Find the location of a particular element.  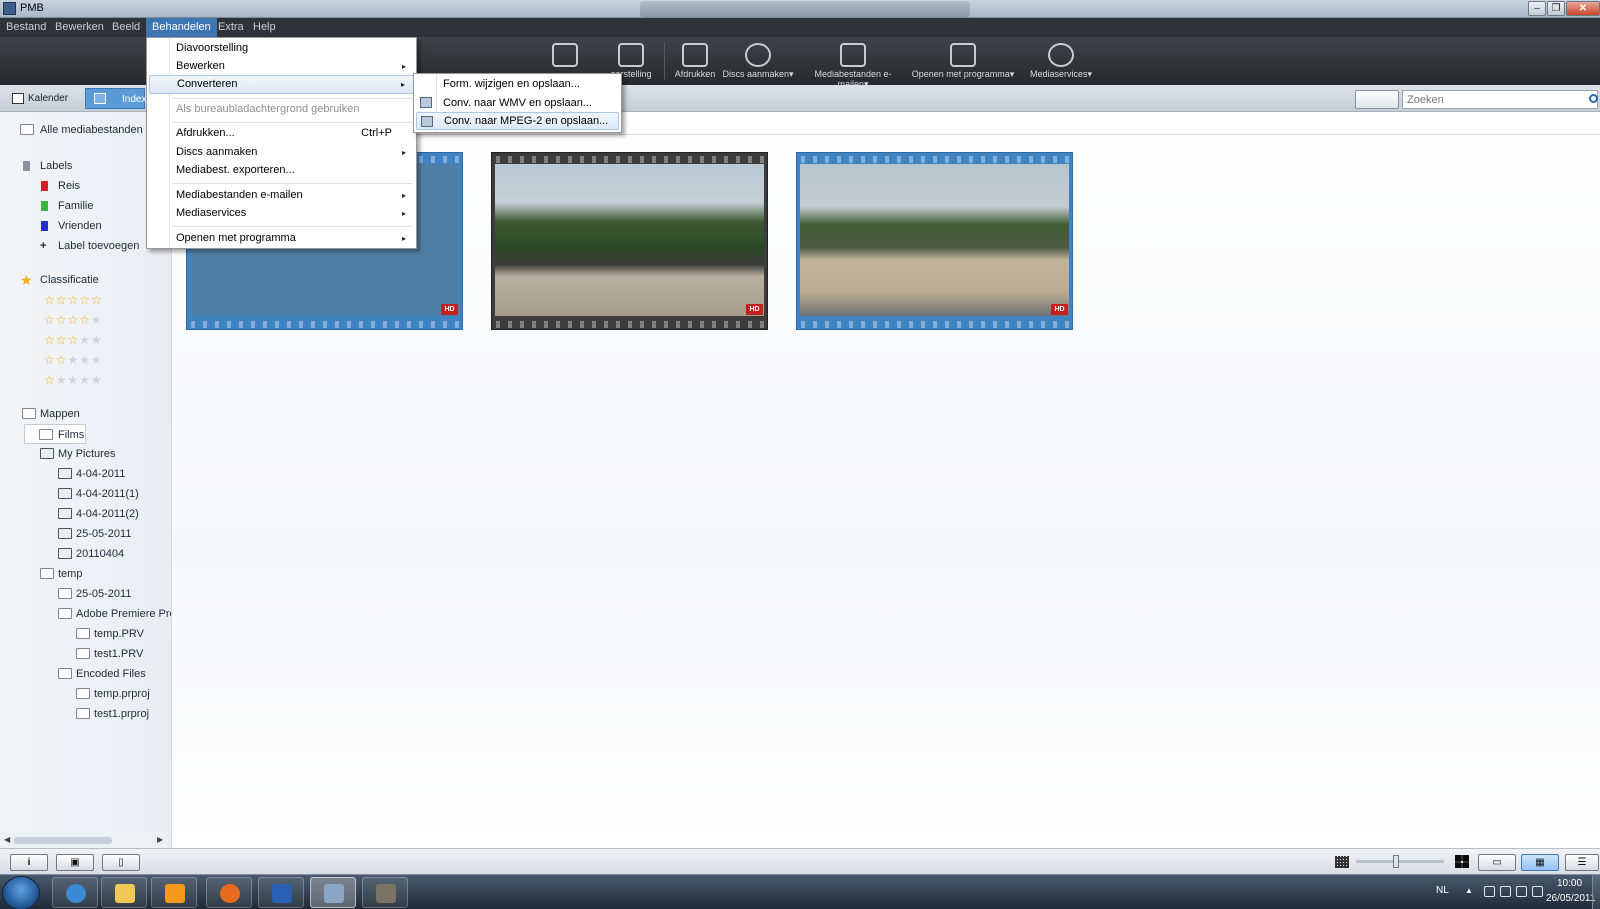

menu-item-bewerken: Bewerken ▸ is located at coordinates (281, 66).